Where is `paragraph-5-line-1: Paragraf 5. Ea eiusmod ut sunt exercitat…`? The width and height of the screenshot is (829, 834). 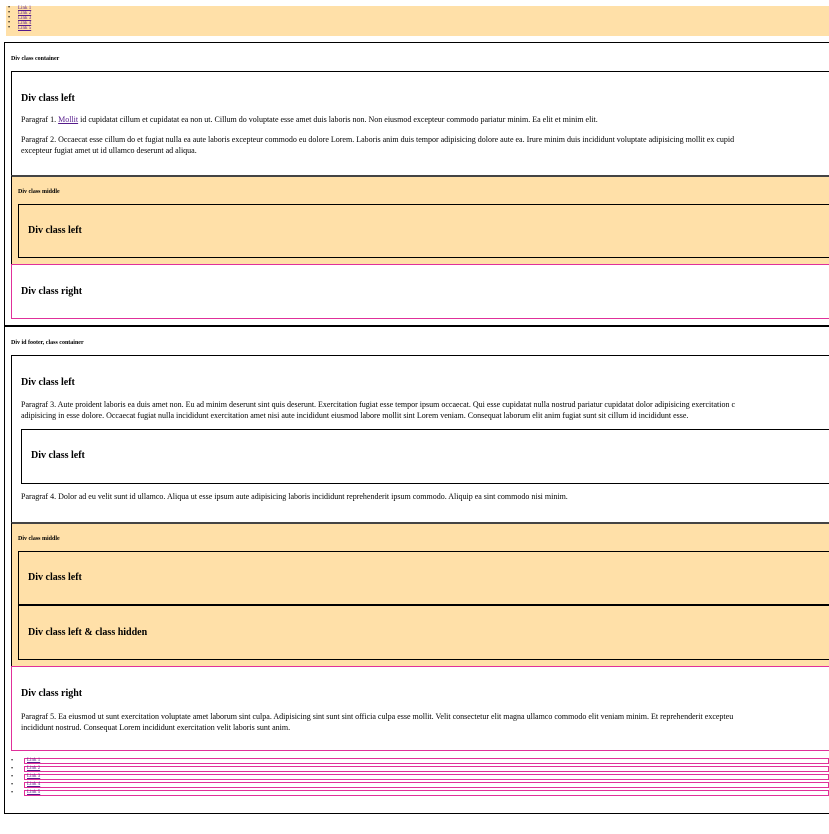 paragraph-5-line-1: Paragraf 5. Ea eiusmod ut sunt exercitat… is located at coordinates (377, 716).